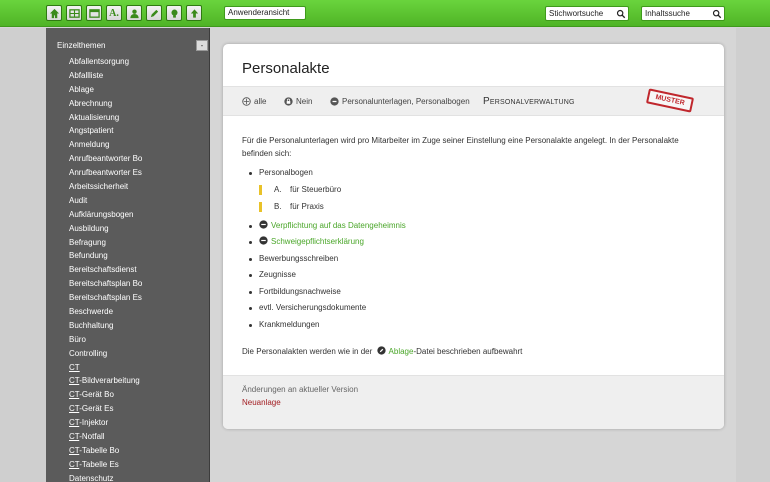  I want to click on sidebar-item: Bereitschaftsplan Bo, so click(105, 284).